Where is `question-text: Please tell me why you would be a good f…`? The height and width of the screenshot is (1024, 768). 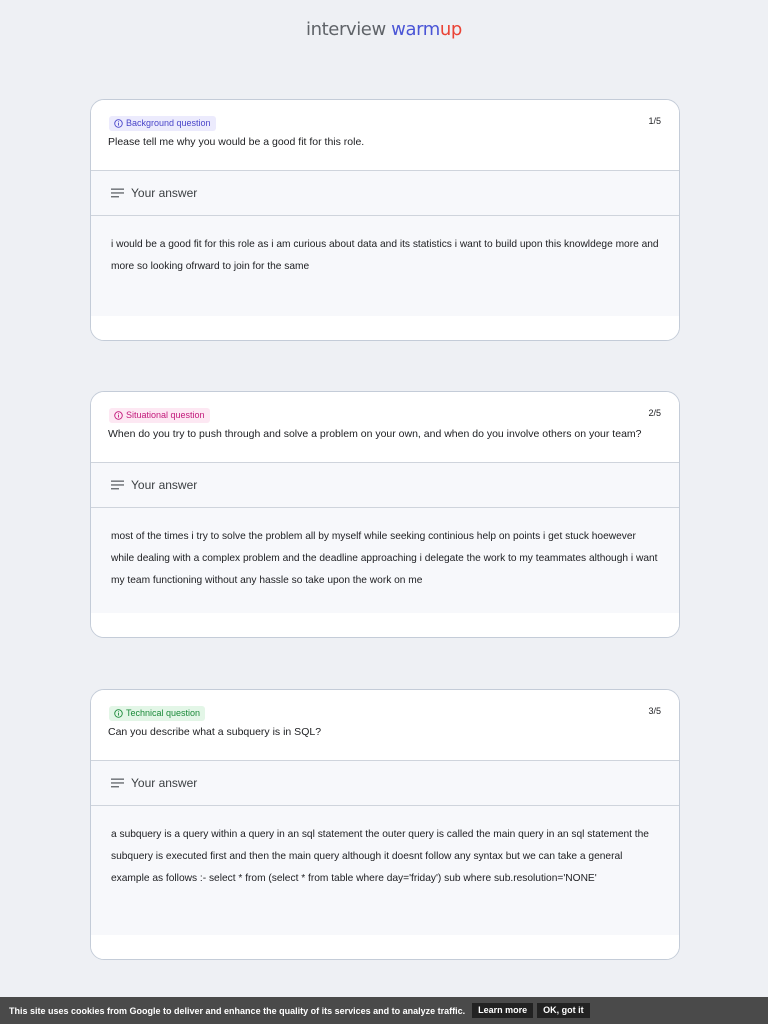 question-text: Please tell me why you would be a good f… is located at coordinates (236, 142).